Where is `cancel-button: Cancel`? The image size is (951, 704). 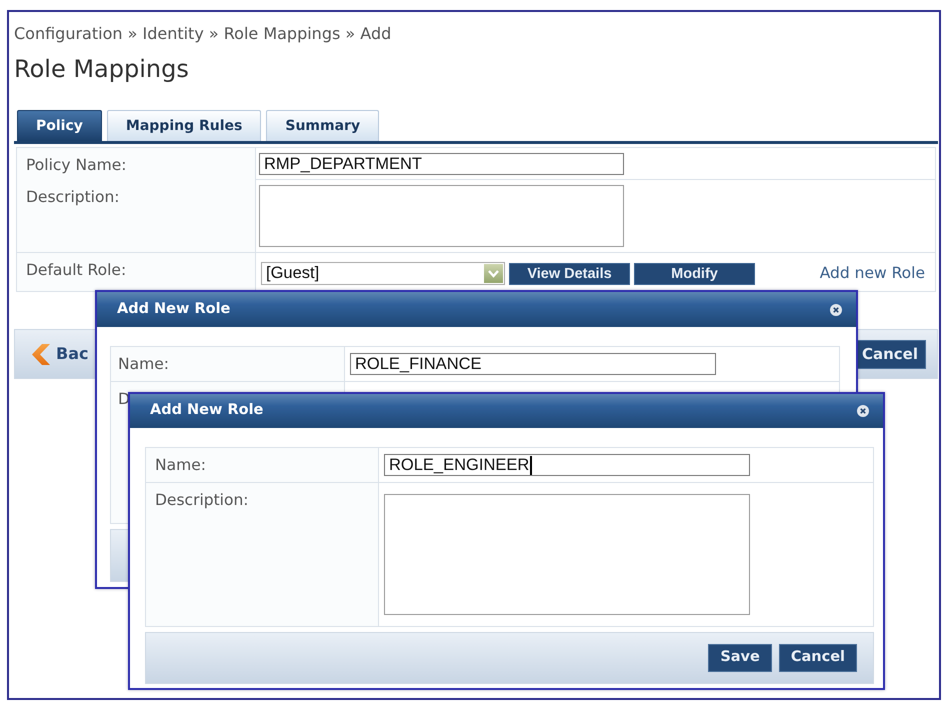
cancel-button: Cancel is located at coordinates (817, 658).